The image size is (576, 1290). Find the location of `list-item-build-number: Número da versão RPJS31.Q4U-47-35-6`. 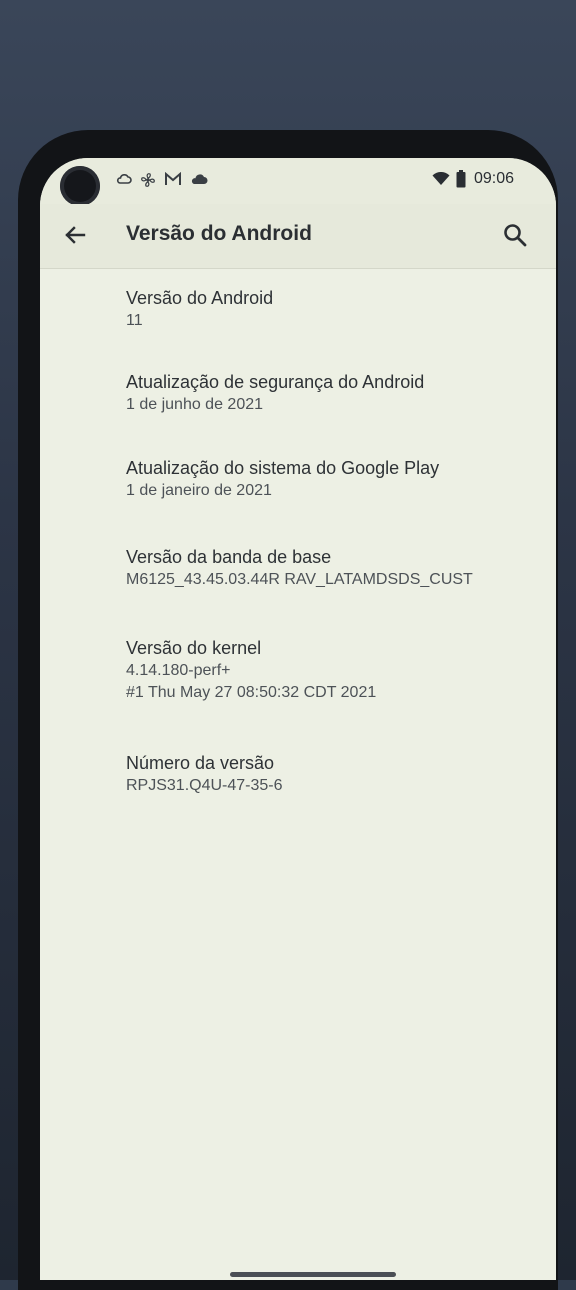

list-item-build-number: Número da versão RPJS31.Q4U-47-35-6 is located at coordinates (336, 774).